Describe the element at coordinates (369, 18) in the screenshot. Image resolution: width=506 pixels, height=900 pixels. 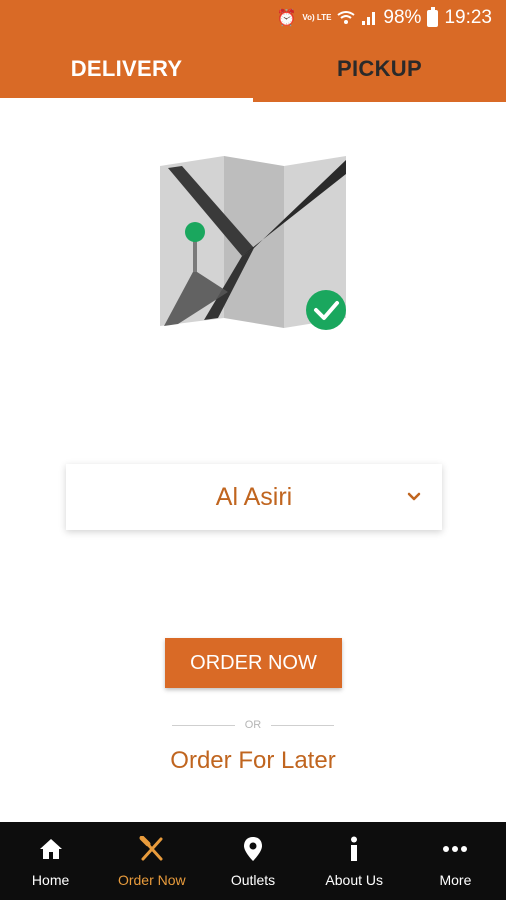
I see `signal-icon` at that location.